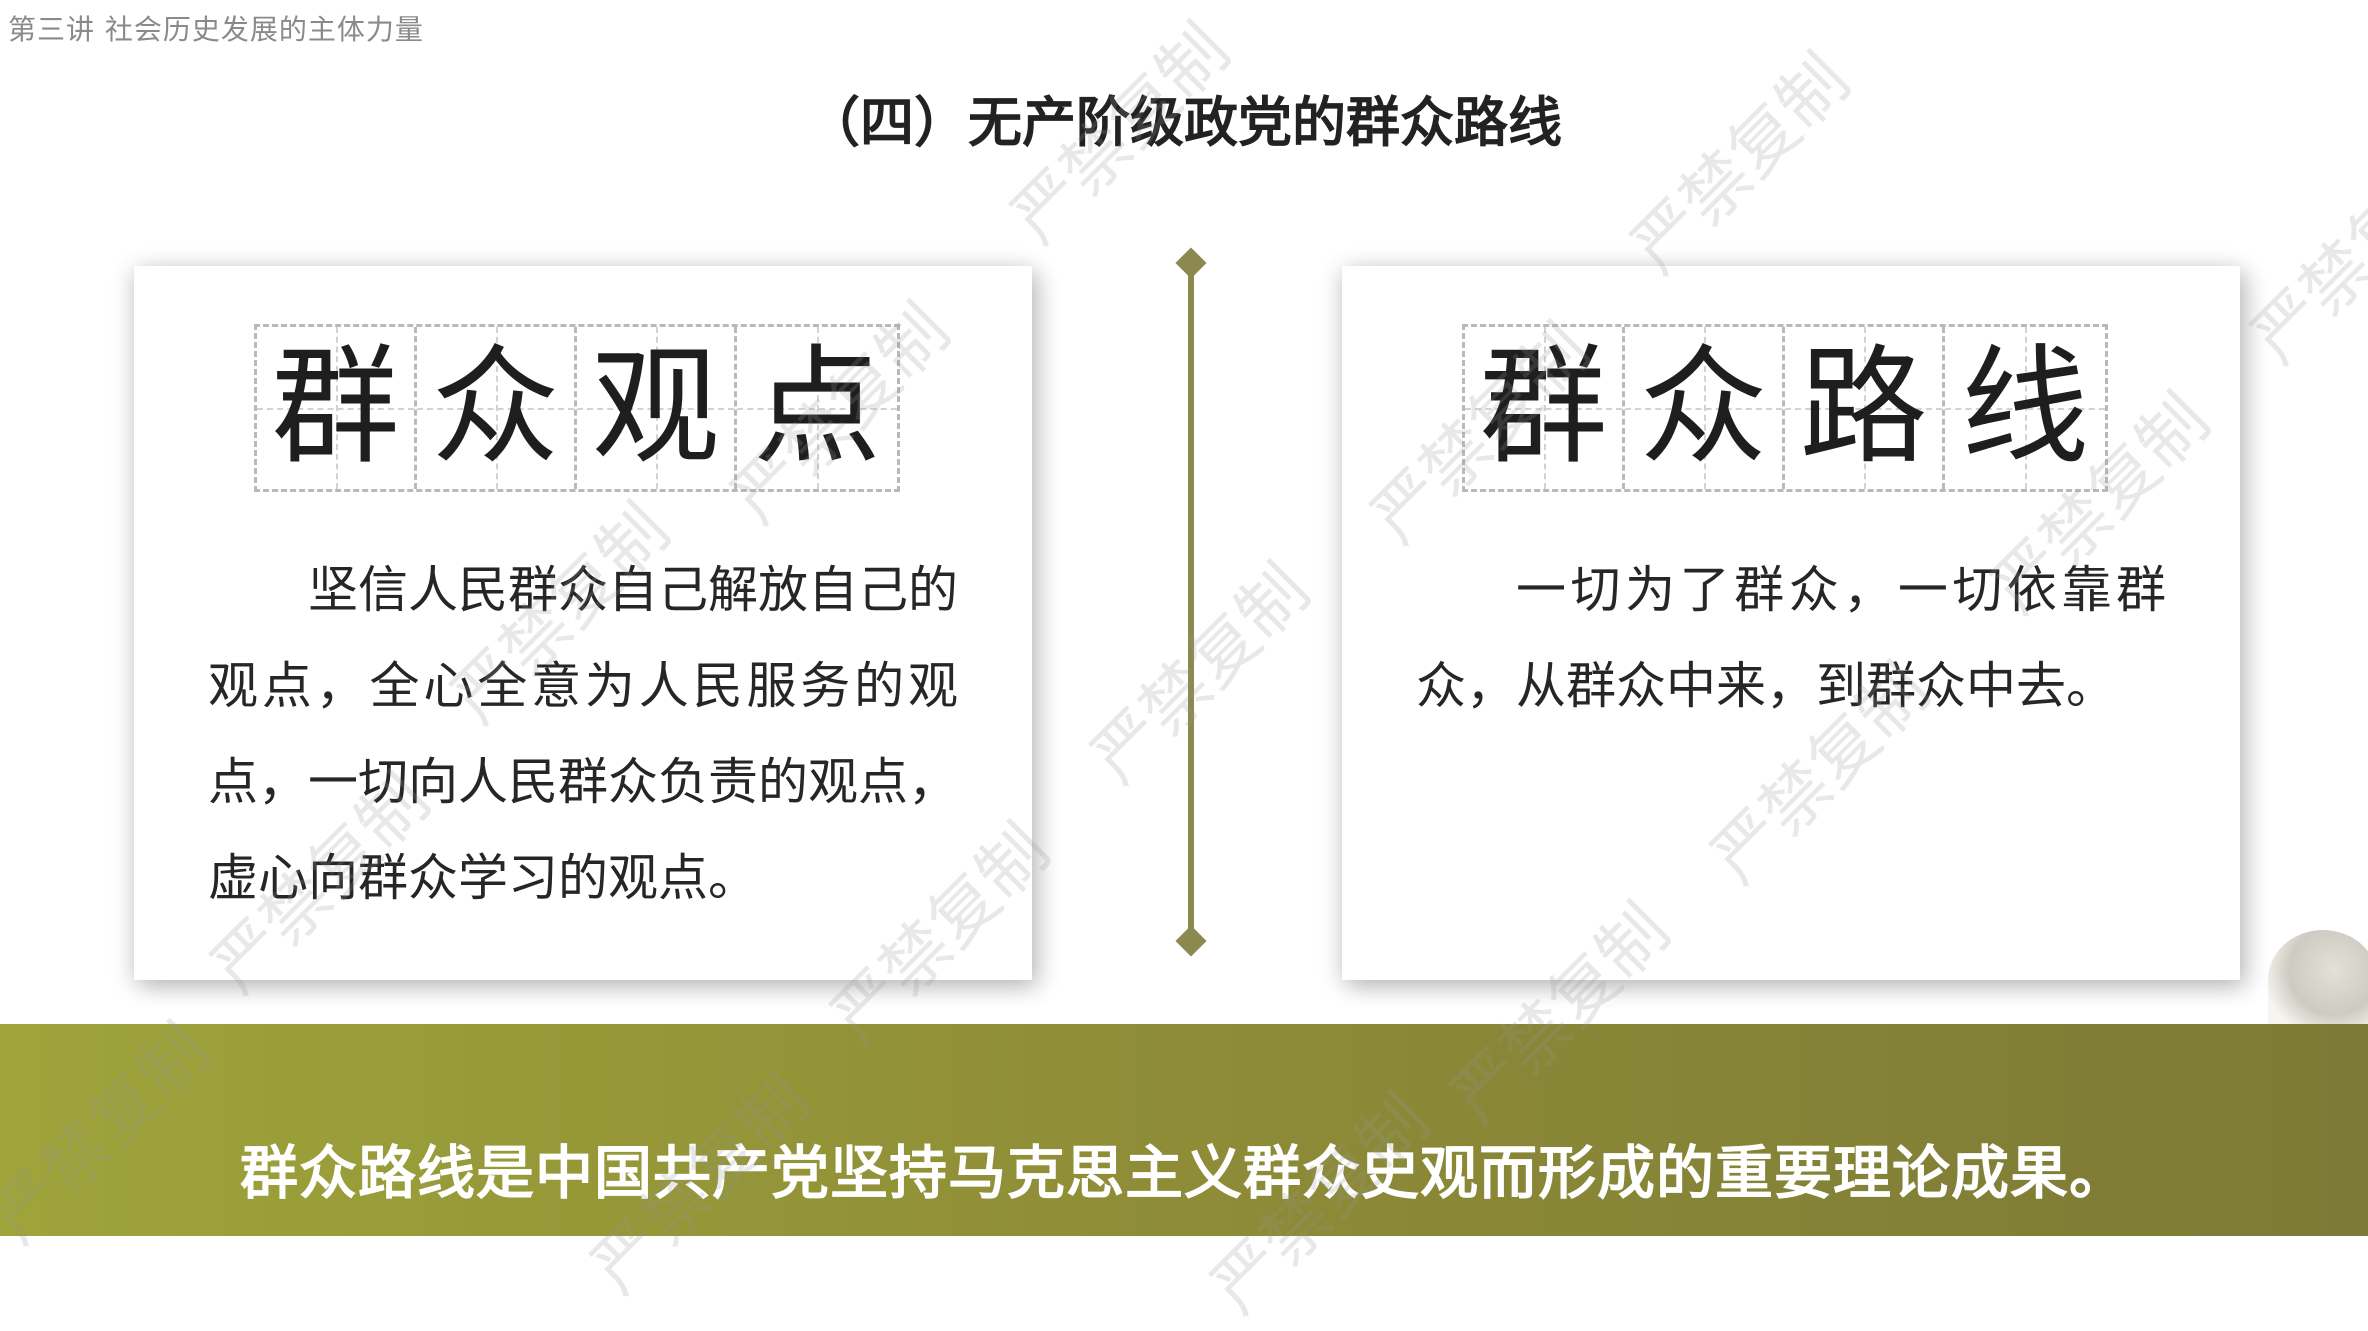  What do you see at coordinates (1191, 941) in the screenshot?
I see `divider-bottom-cap` at bounding box center [1191, 941].